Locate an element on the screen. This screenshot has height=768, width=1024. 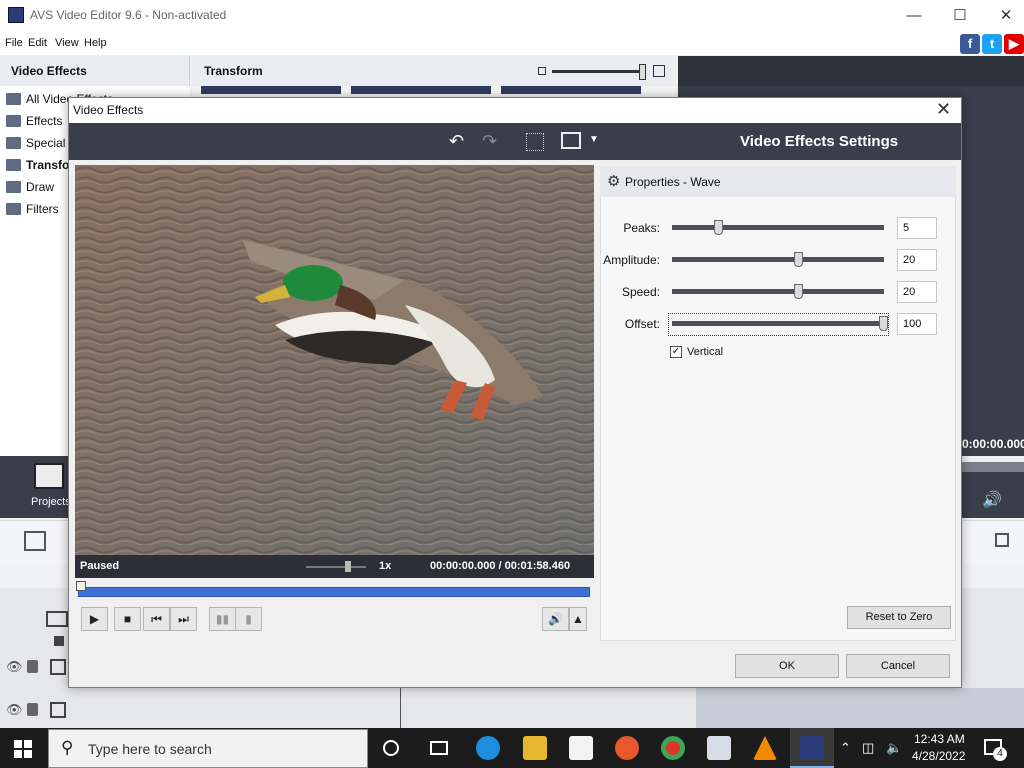
amplitude-slider is located at coordinates (778, 259).